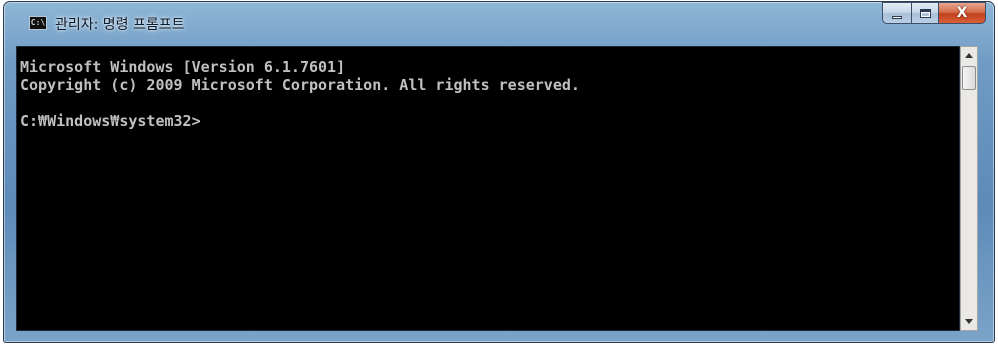  I want to click on console-app-icon-label: C:\, so click(38, 22).